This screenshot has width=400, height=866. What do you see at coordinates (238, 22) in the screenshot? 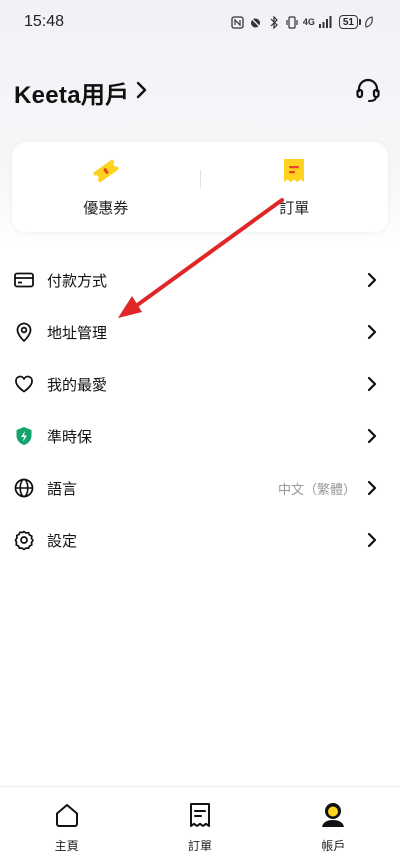
I see `nfc-icon` at bounding box center [238, 22].